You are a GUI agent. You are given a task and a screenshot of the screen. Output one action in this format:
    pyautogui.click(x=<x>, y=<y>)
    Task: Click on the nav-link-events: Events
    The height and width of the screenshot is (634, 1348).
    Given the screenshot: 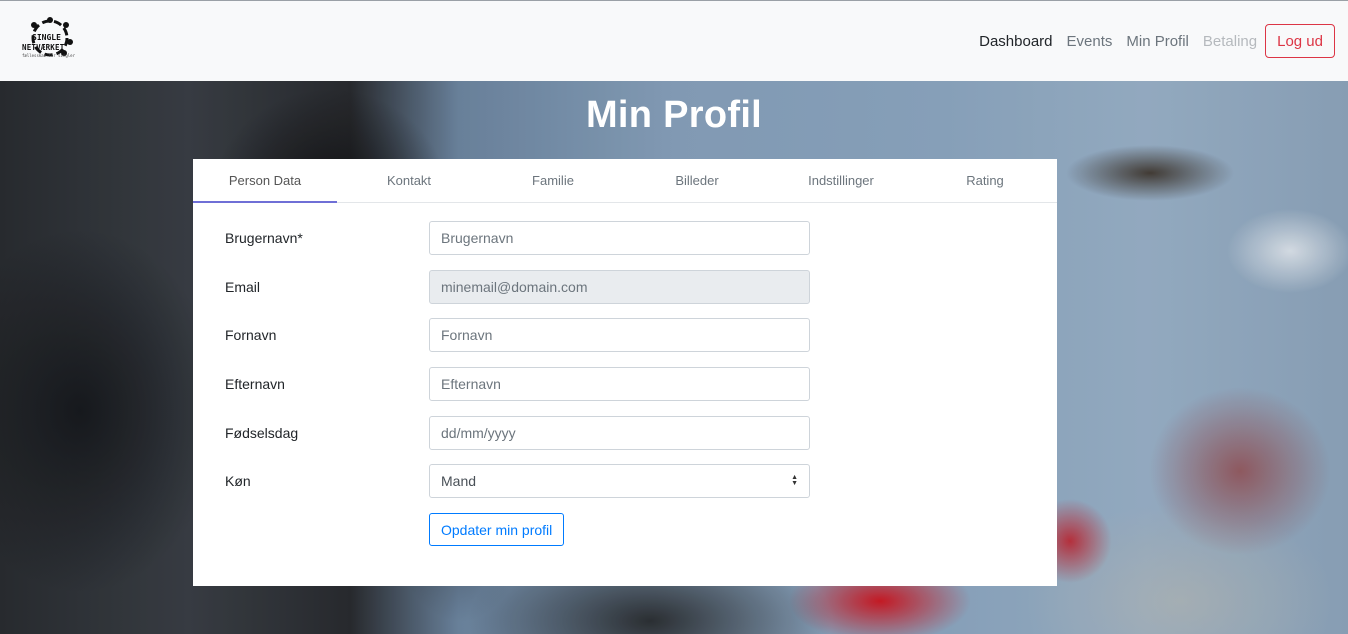 What is the action you would take?
    pyautogui.click(x=1090, y=41)
    